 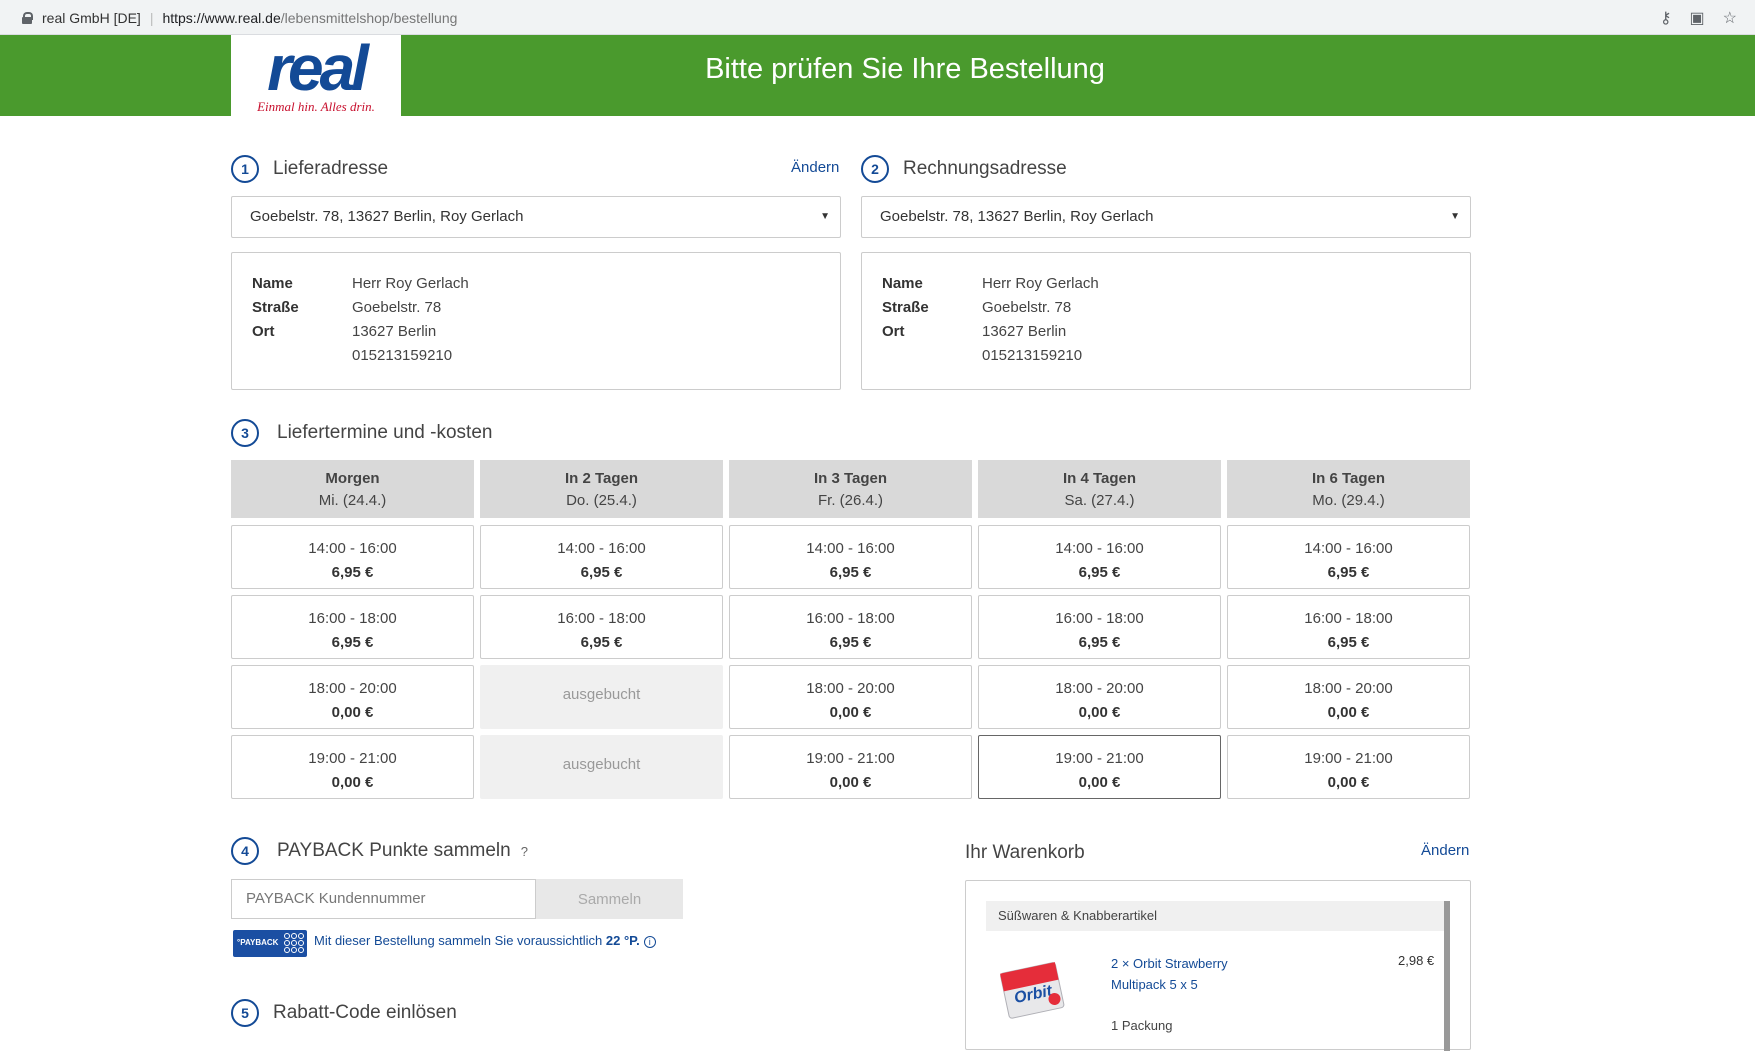 What do you see at coordinates (1099, 489) in the screenshot?
I see `day-header: In 4 Tagen Sa. (27.4.)` at bounding box center [1099, 489].